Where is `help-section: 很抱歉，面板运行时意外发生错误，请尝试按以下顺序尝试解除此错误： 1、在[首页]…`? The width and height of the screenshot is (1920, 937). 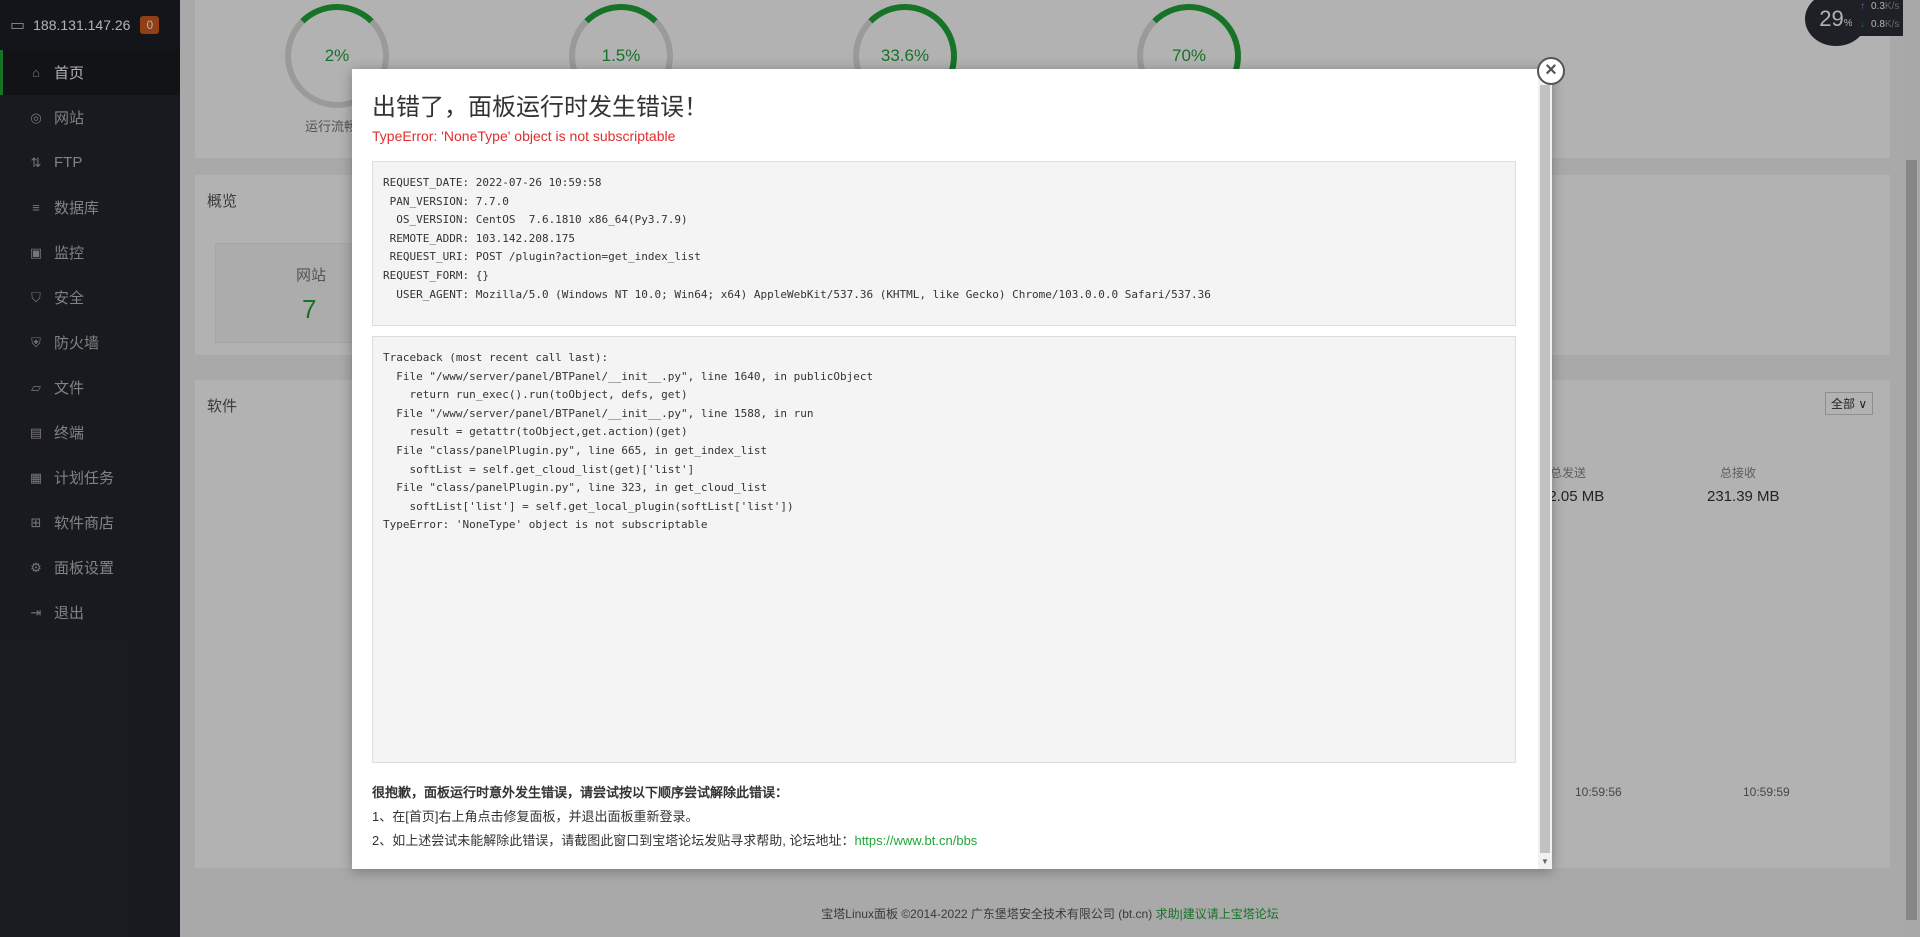
help-section: 很抱歉，面板运行时意外发生错误，请尝试按以下顺序尝试解除此错误： 1、在[首页]… is located at coordinates (674, 817).